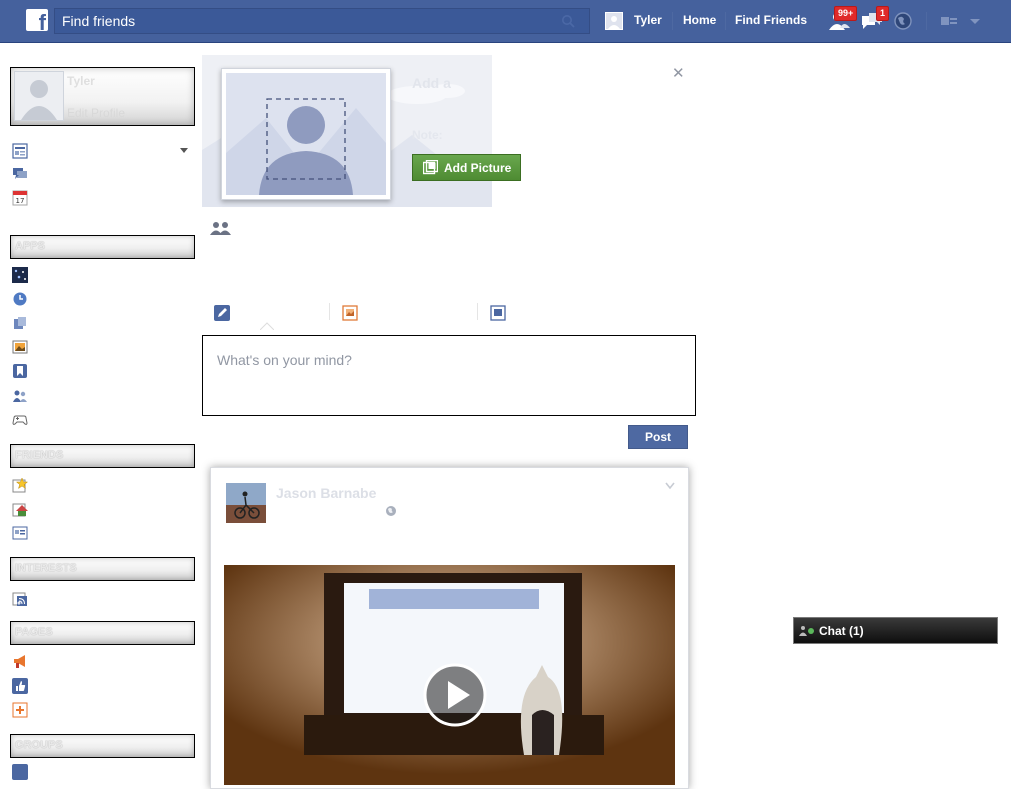 This screenshot has height=789, width=1024. Describe the element at coordinates (102, 456) in the screenshot. I see `section-header-friends: FRIENDS` at that location.